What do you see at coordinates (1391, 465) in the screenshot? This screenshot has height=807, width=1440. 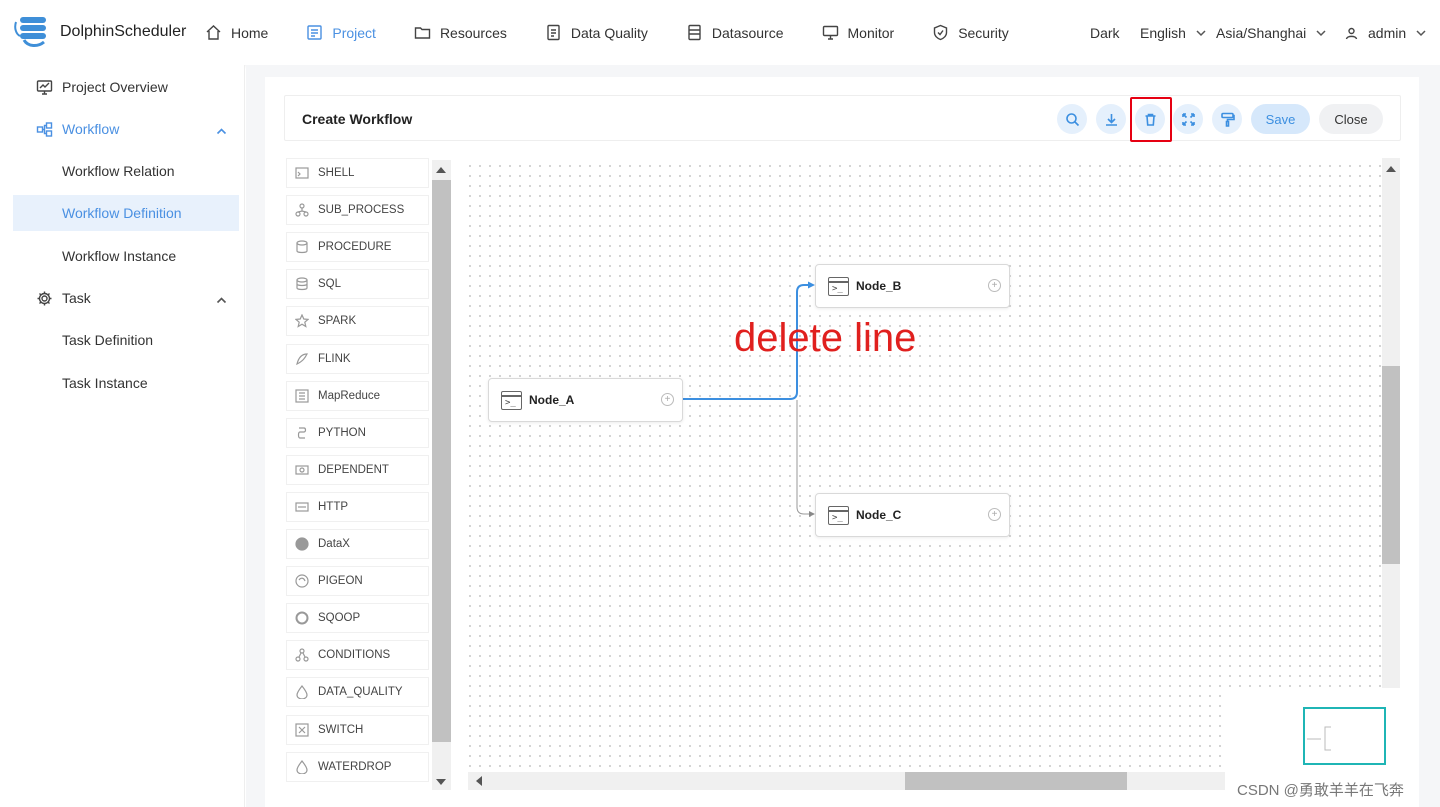 I see `canvas-vscroll-thumb` at bounding box center [1391, 465].